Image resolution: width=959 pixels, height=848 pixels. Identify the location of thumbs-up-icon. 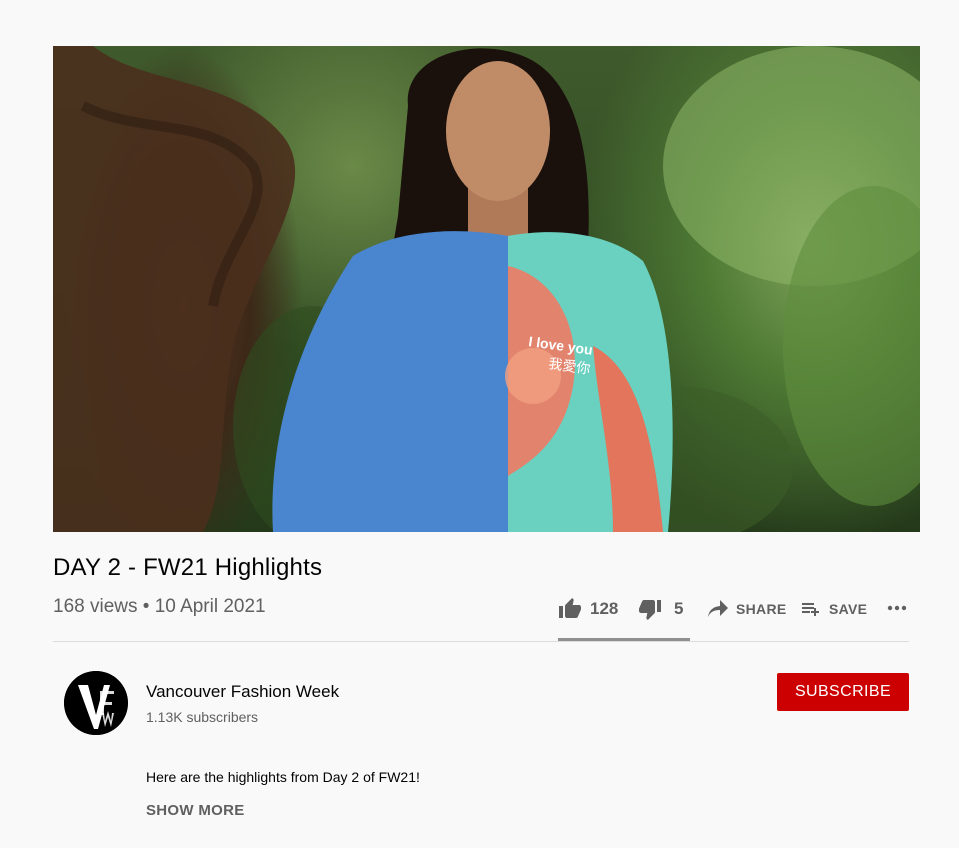
(570, 608).